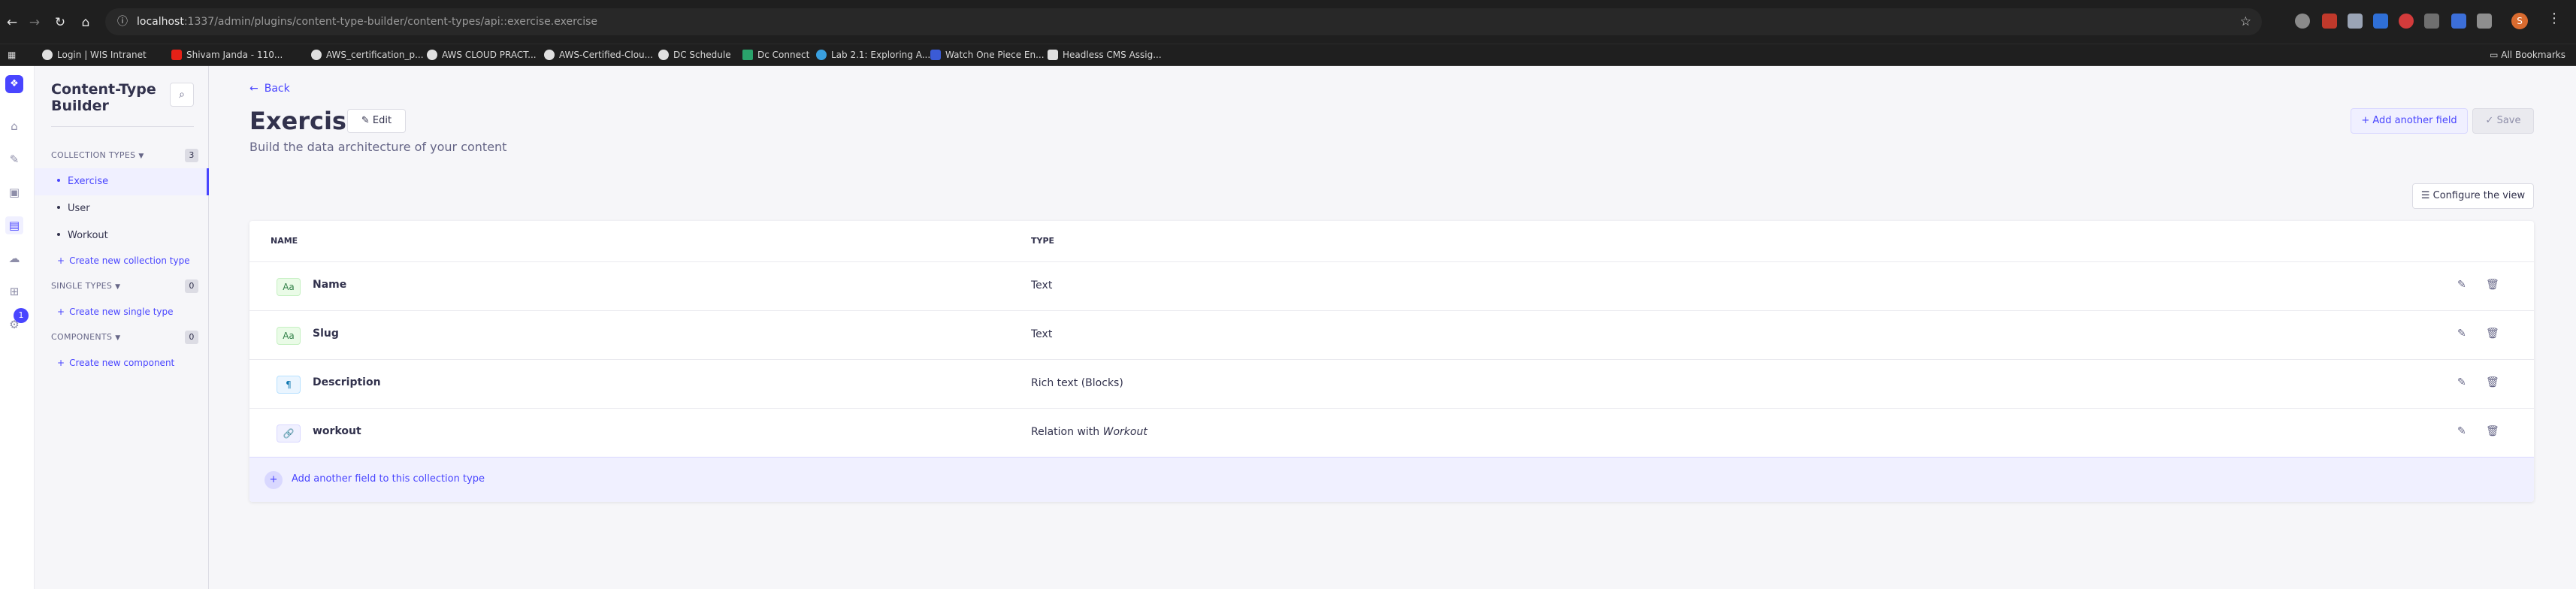 The image size is (2576, 589). Describe the element at coordinates (18, 327) in the screenshot. I see `main-navigation: ❖ ⌂ ✎ ▣ ▤ ☁ ⊞ ⚙ 1` at that location.